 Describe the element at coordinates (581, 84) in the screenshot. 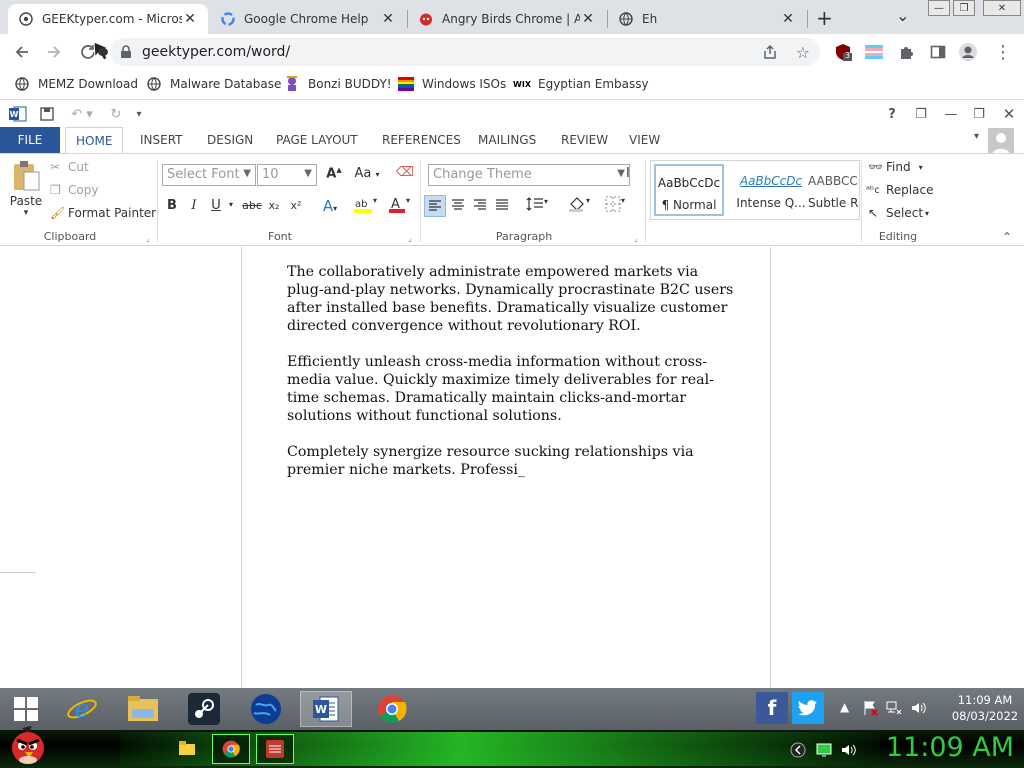

I see `bookmark-egyptian-embassy: WIX Egyptian Embassy` at that location.